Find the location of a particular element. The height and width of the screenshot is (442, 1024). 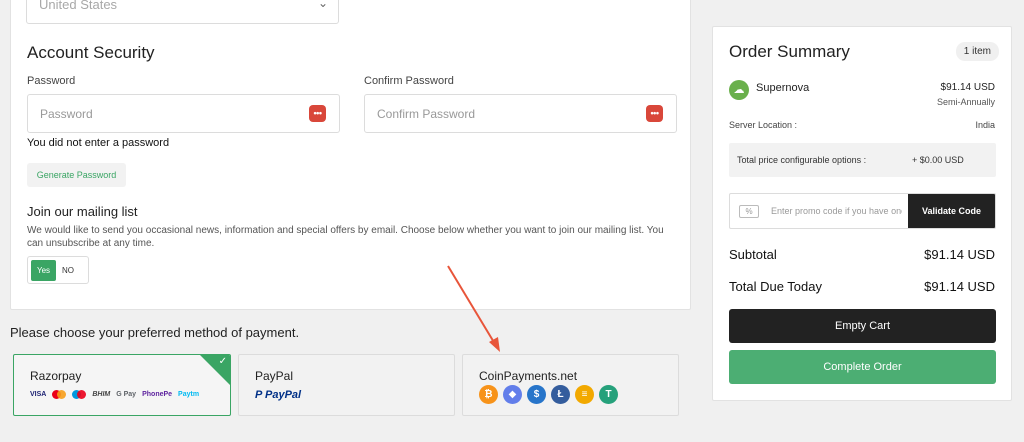

phonepe-logo: PhonePe is located at coordinates (157, 394).